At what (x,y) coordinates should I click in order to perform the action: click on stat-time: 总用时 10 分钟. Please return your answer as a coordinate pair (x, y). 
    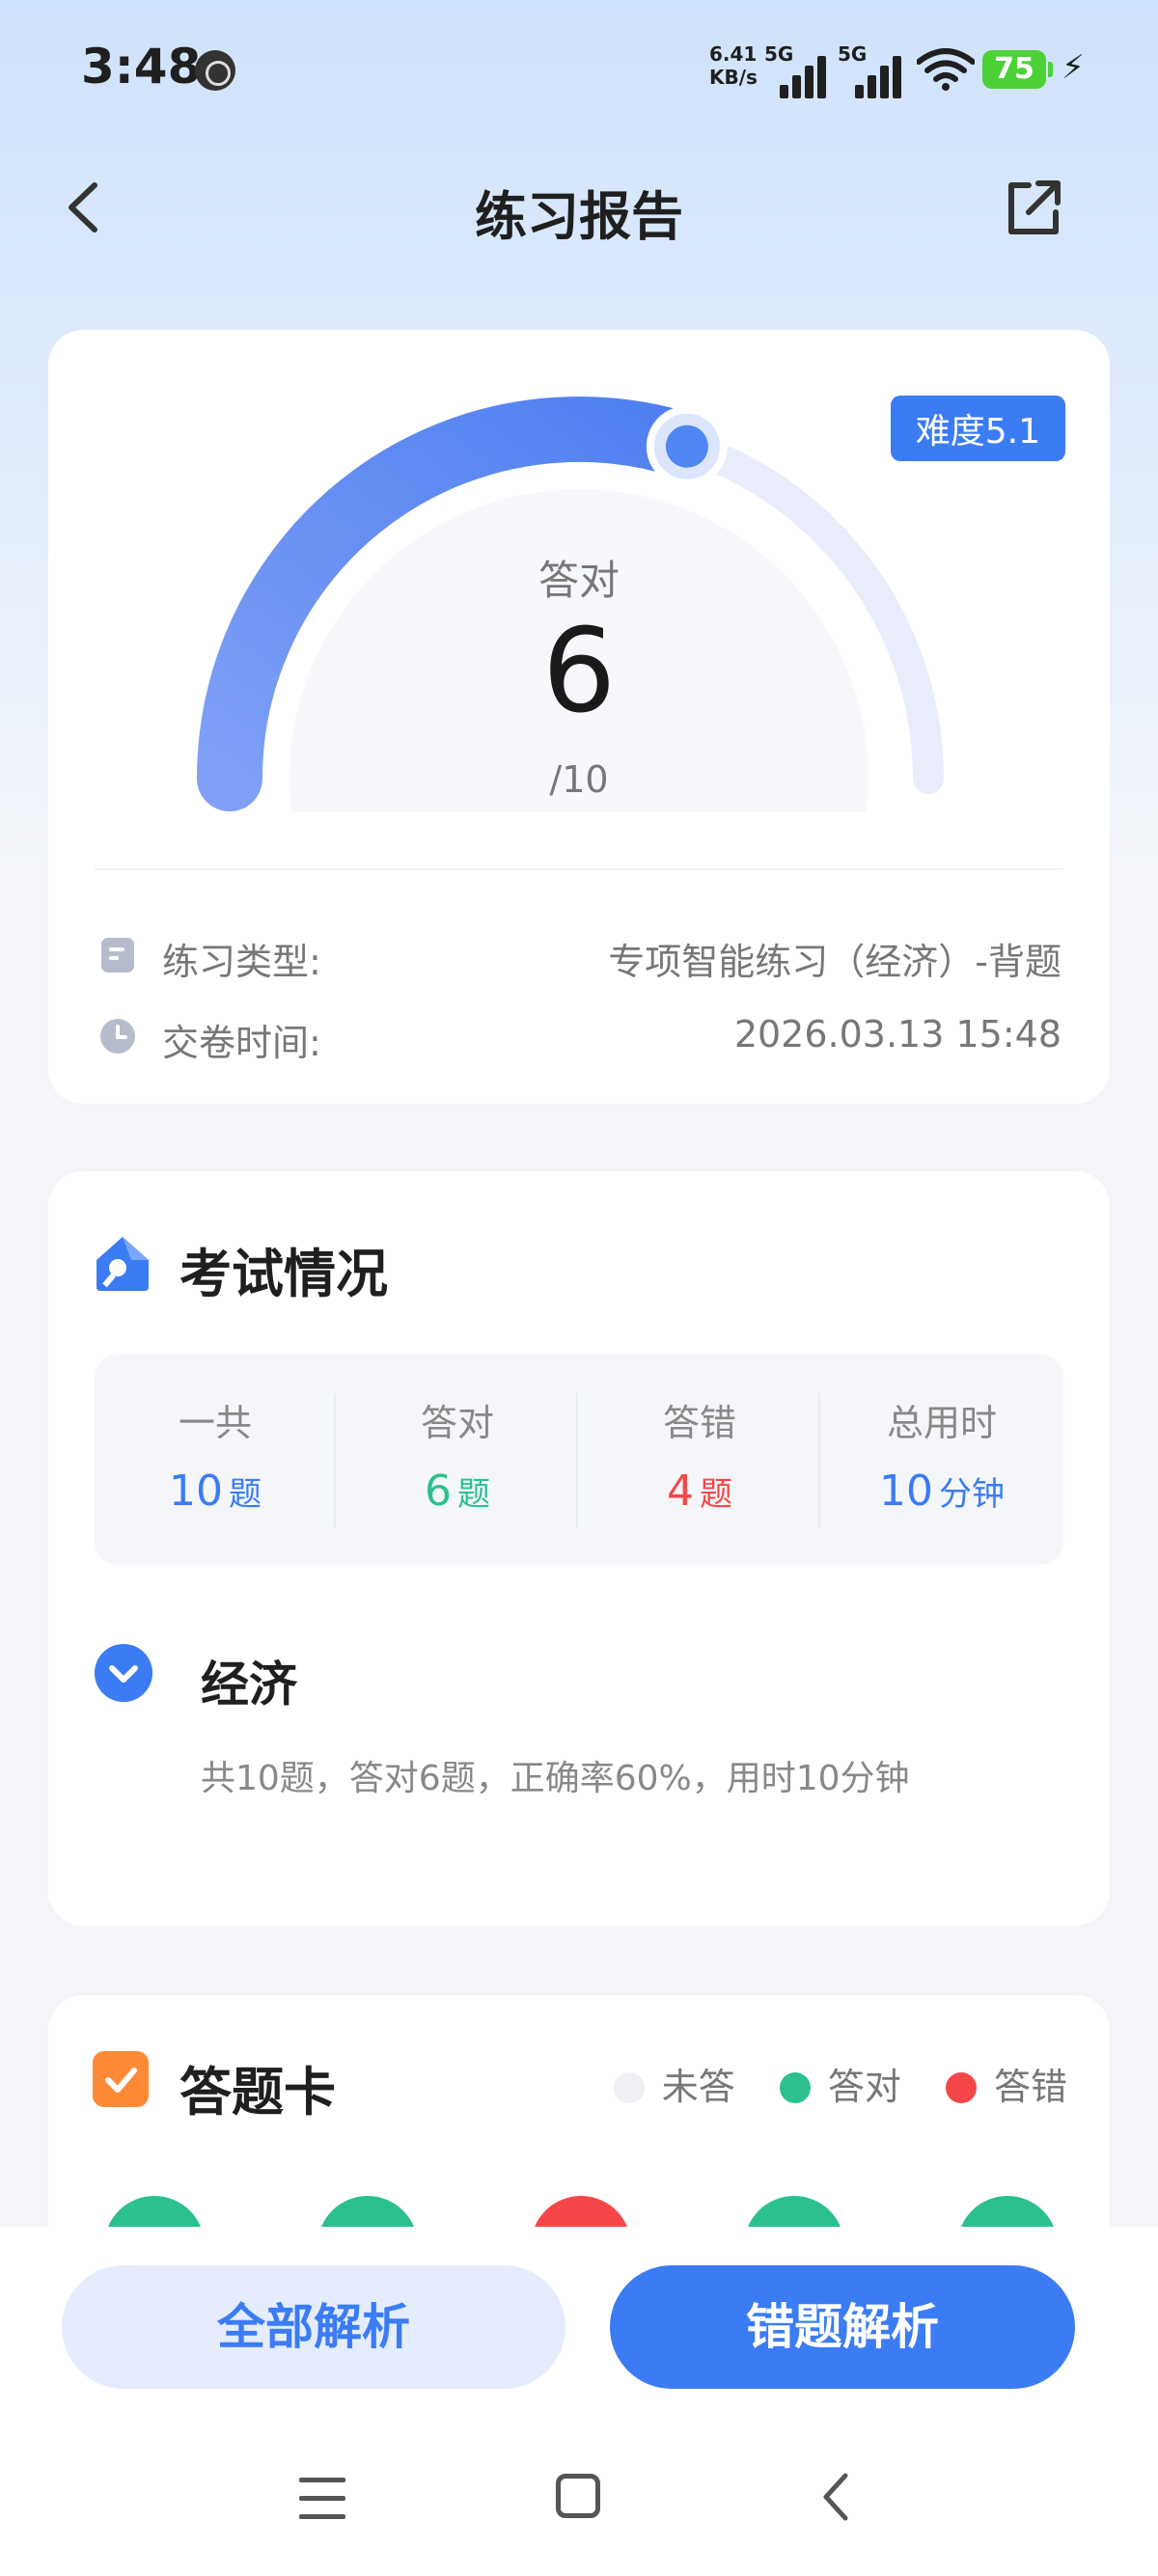
    Looking at the image, I should click on (941, 1460).